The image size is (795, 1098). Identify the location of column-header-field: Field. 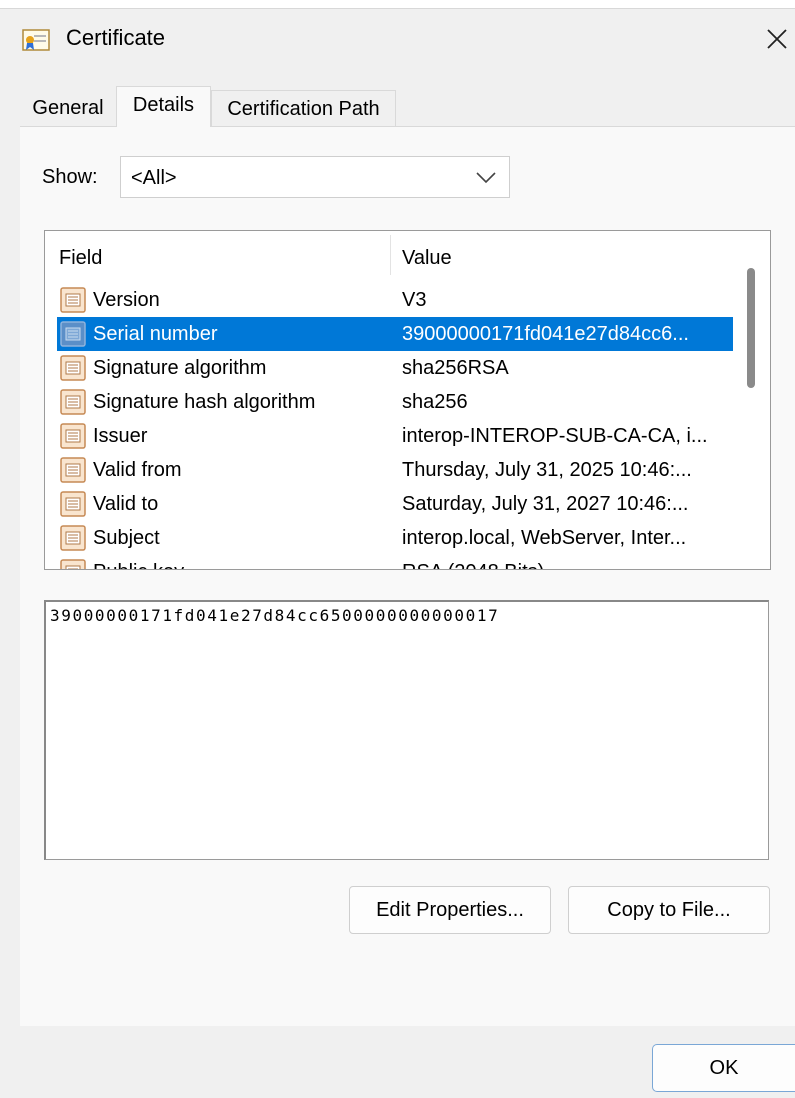
(80, 258).